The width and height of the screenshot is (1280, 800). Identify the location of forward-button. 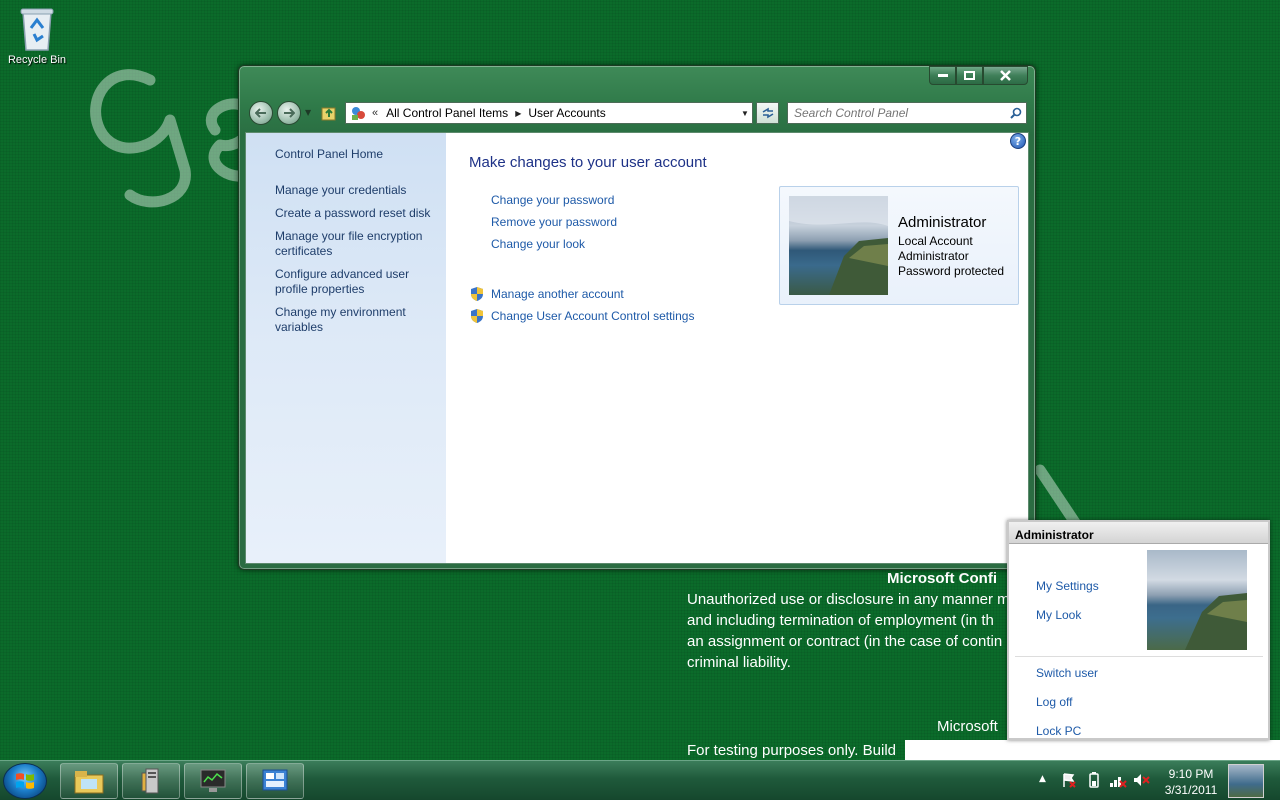
(289, 113).